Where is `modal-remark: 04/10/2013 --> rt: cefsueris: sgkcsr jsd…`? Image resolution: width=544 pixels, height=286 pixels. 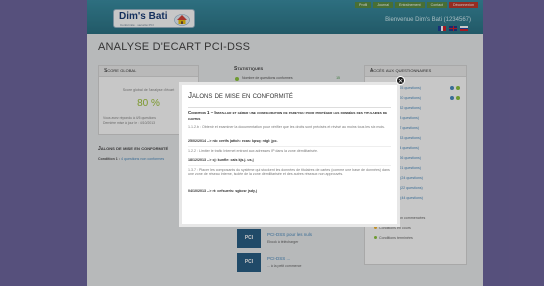
modal-remark: 04/10/2013 --> rt: cefsueris: sgkcsr jsd… is located at coordinates (222, 191).